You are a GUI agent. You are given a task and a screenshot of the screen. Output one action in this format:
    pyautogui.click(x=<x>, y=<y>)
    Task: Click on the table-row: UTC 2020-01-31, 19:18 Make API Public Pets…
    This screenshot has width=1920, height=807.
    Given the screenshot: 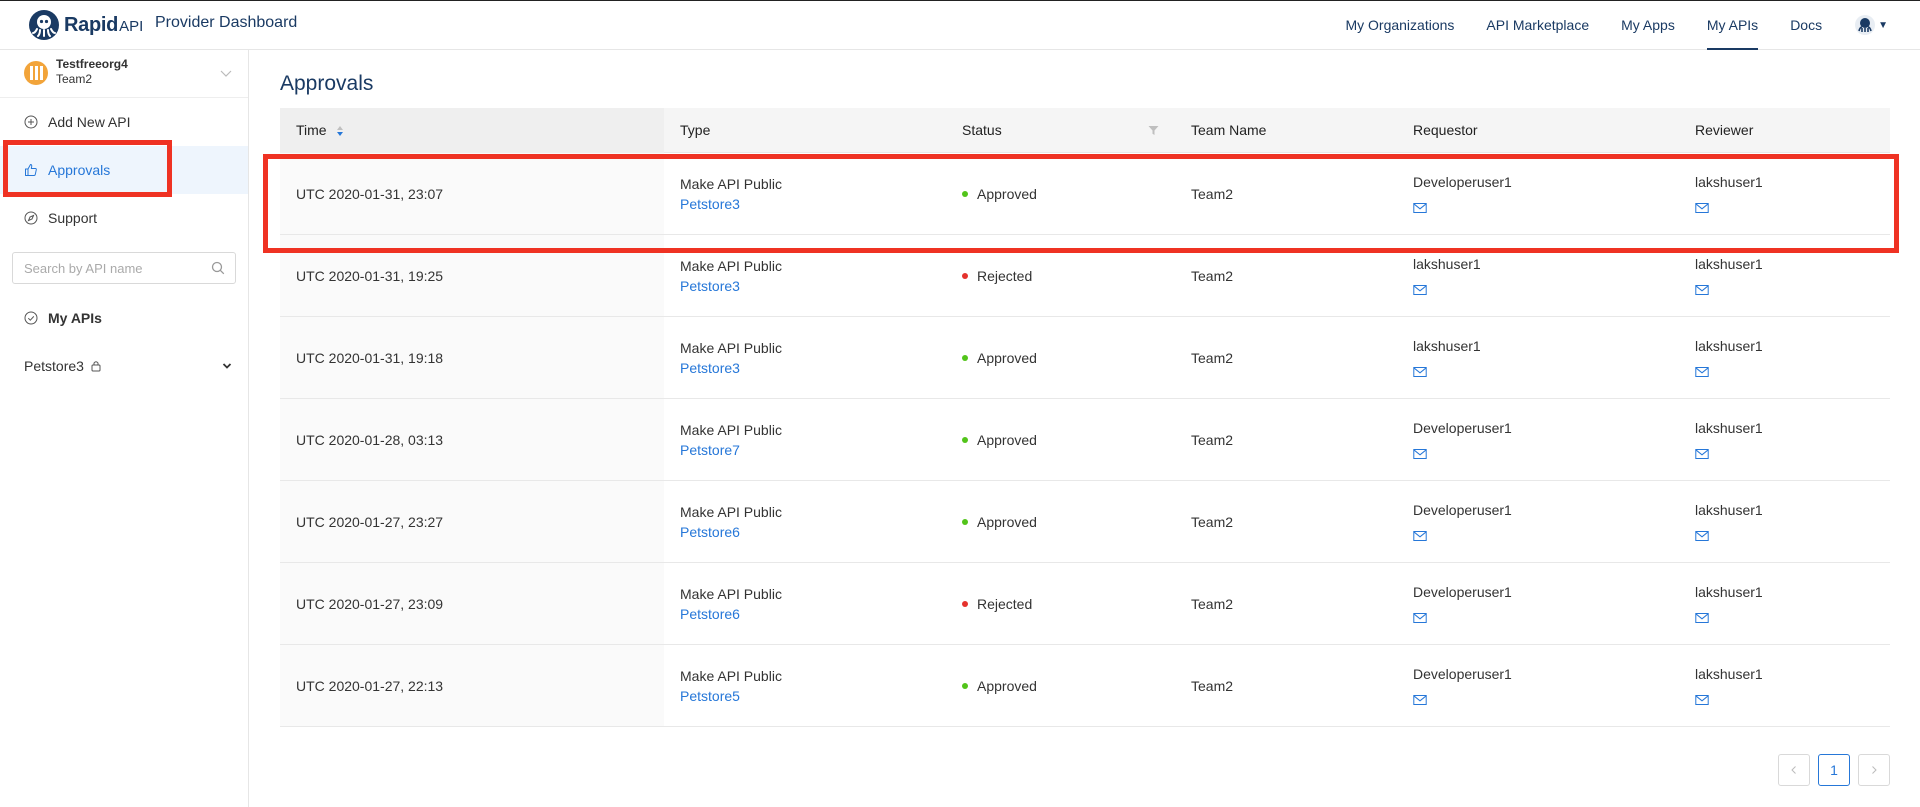 What is the action you would take?
    pyautogui.click(x=1085, y=358)
    